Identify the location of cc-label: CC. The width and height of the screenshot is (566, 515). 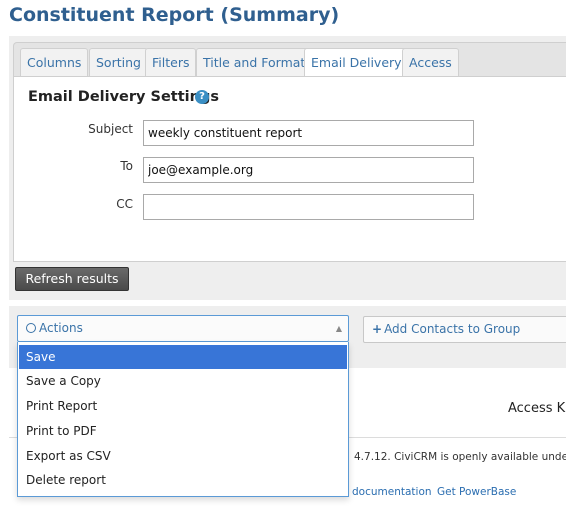
(124, 204).